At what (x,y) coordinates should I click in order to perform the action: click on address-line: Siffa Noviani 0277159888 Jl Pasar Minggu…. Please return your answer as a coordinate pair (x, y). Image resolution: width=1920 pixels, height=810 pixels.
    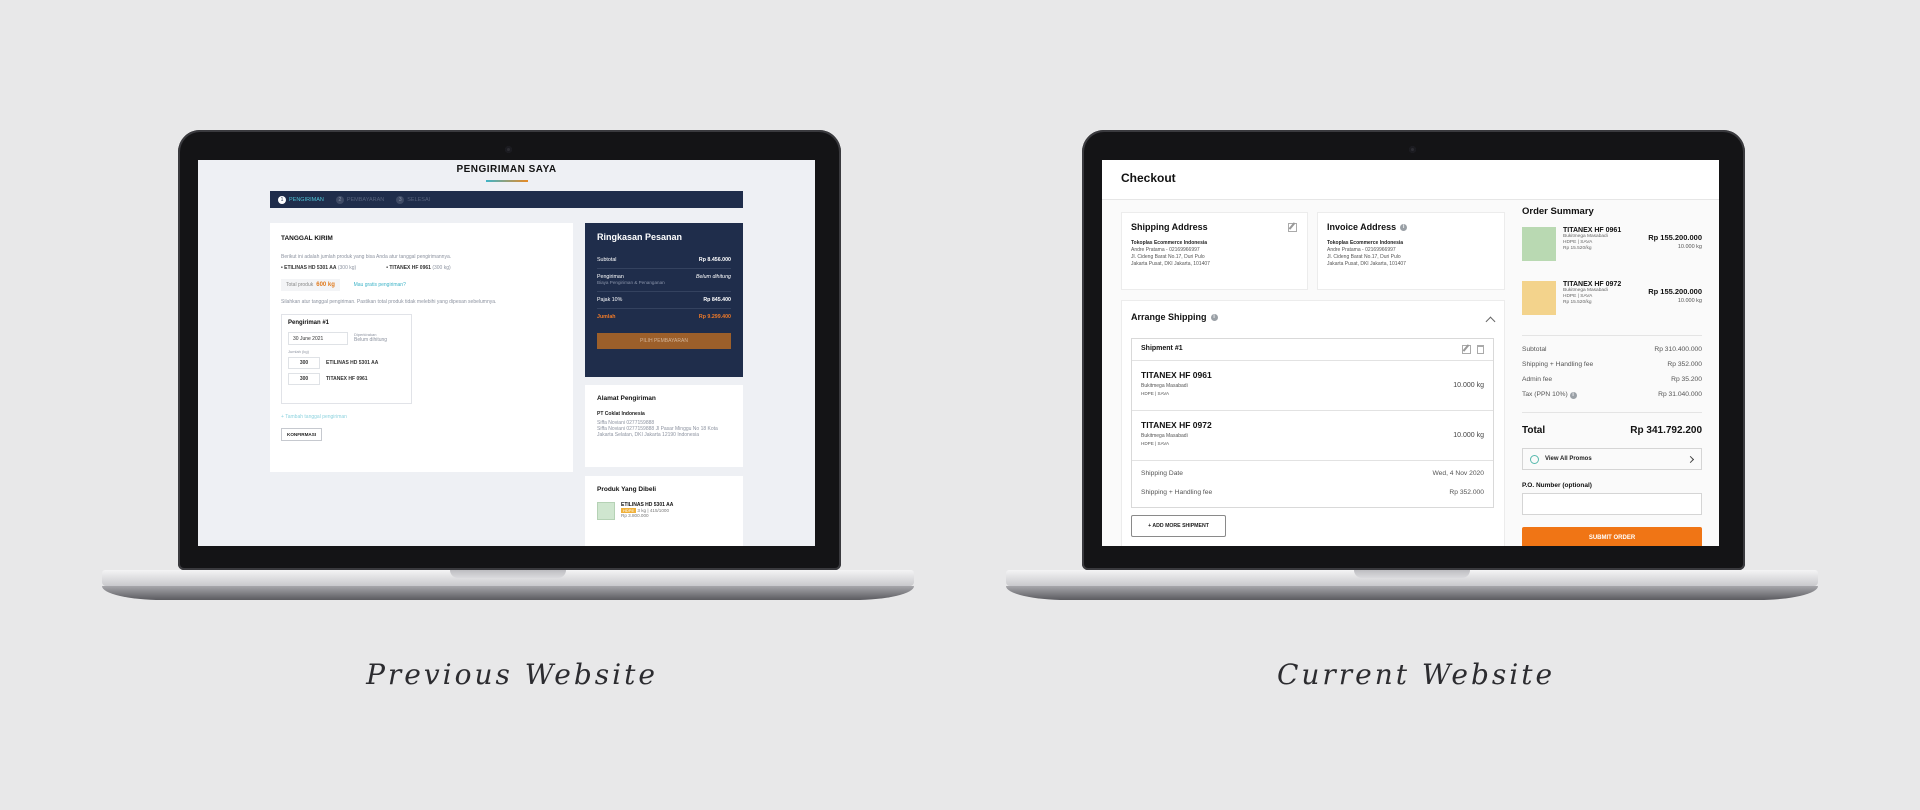
    Looking at the image, I should click on (657, 432).